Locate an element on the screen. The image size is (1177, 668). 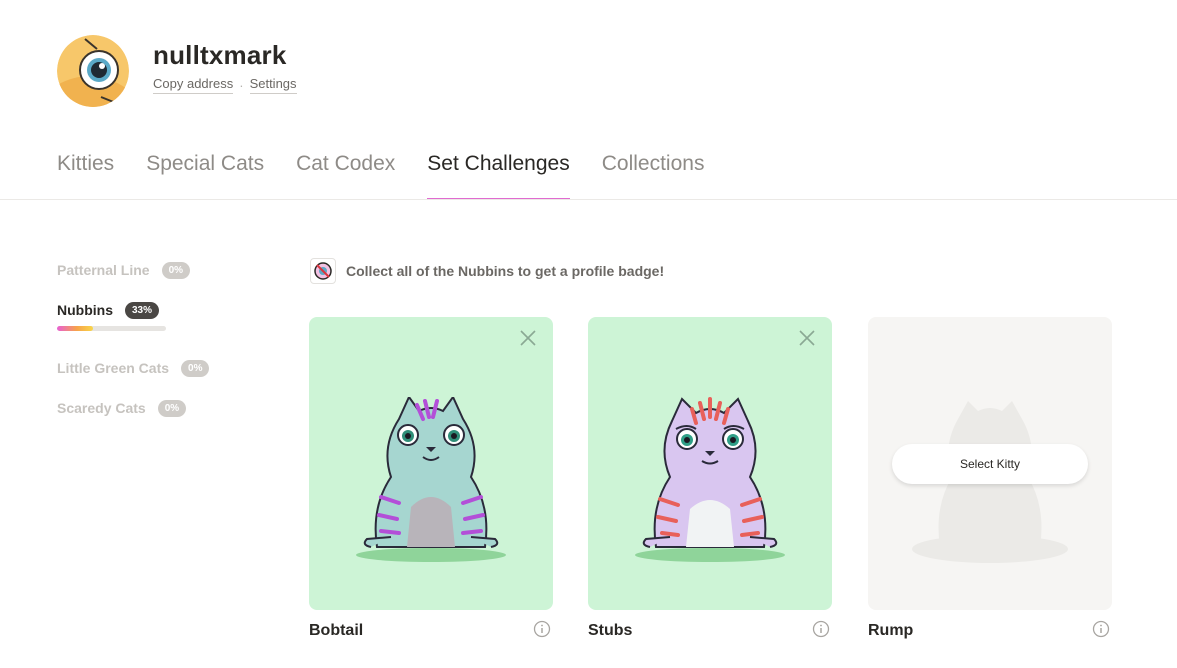
kitty-name: Rump is located at coordinates (891, 630).